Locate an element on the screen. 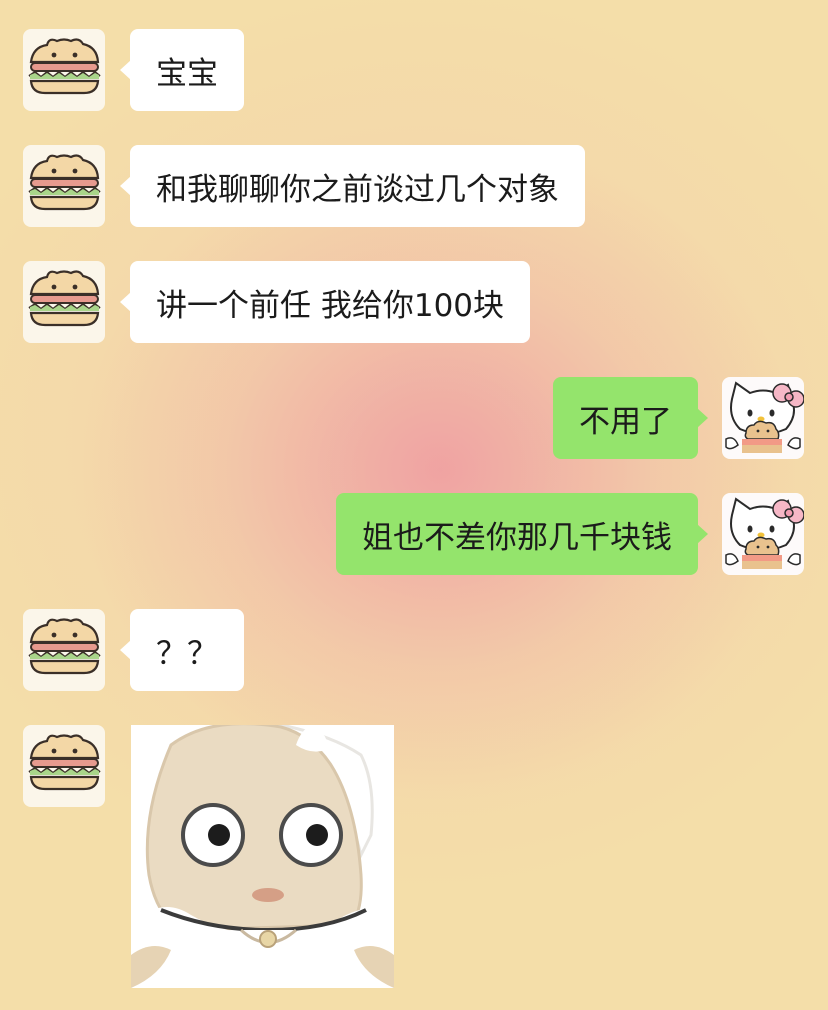  message-bubble-incoming: 讲一个前任 我给你100块 is located at coordinates (325, 302).